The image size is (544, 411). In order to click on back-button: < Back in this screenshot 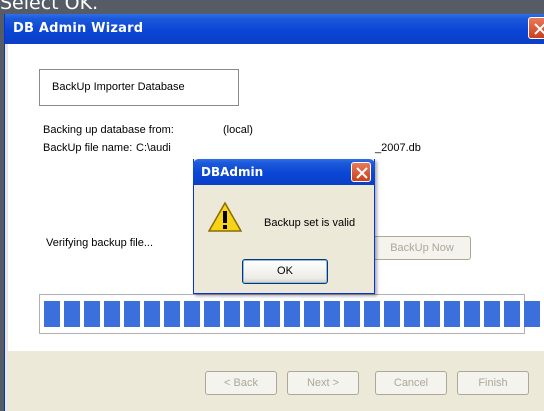, I will do `click(241, 383)`.